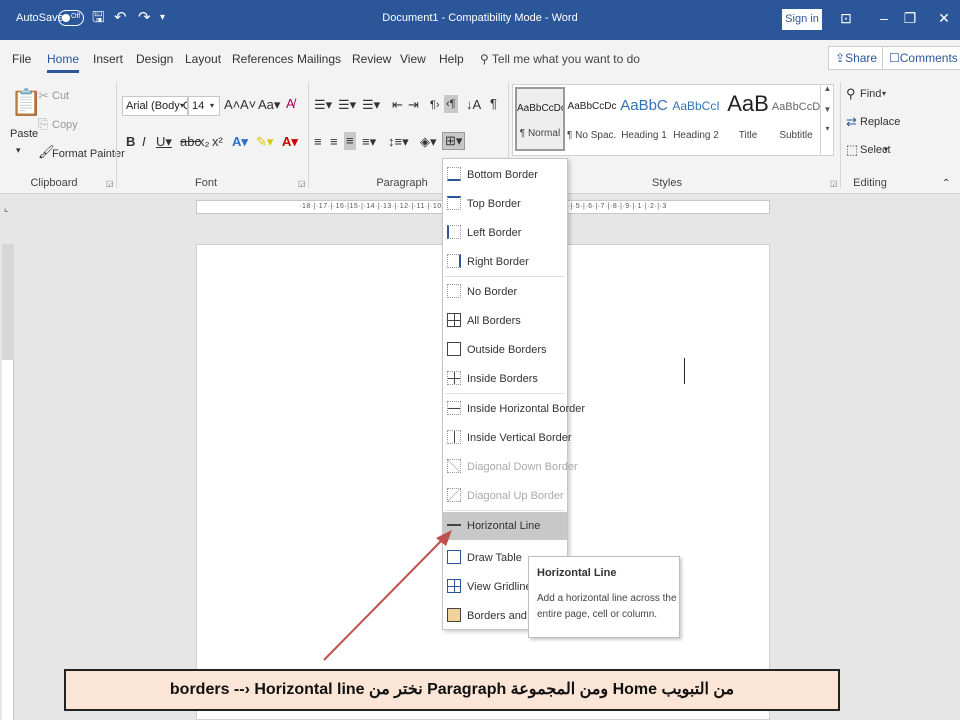  What do you see at coordinates (371, 59) in the screenshot?
I see `tab-review: Review` at bounding box center [371, 59].